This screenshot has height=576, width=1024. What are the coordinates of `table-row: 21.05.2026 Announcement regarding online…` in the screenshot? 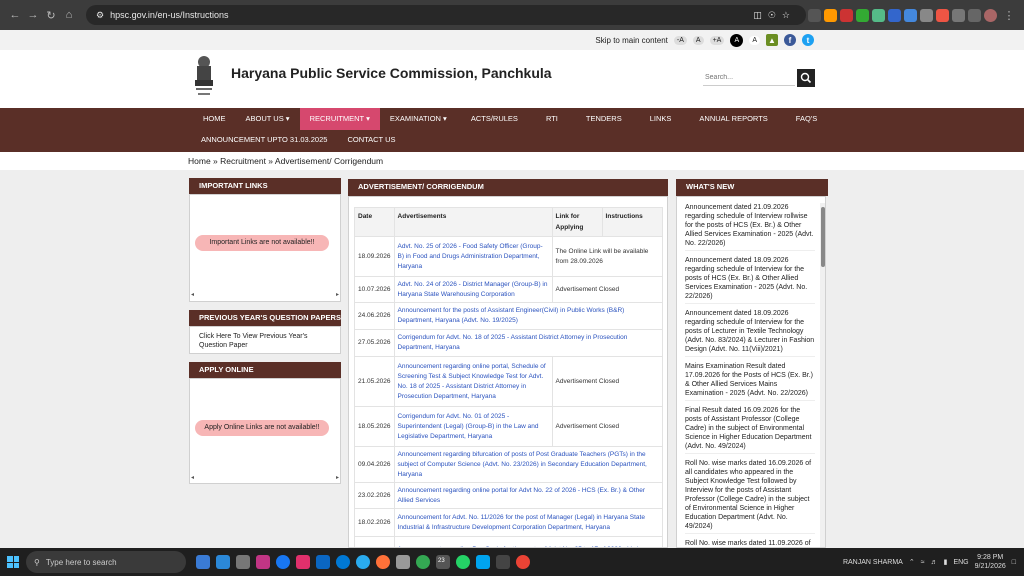 It's located at (509, 381).